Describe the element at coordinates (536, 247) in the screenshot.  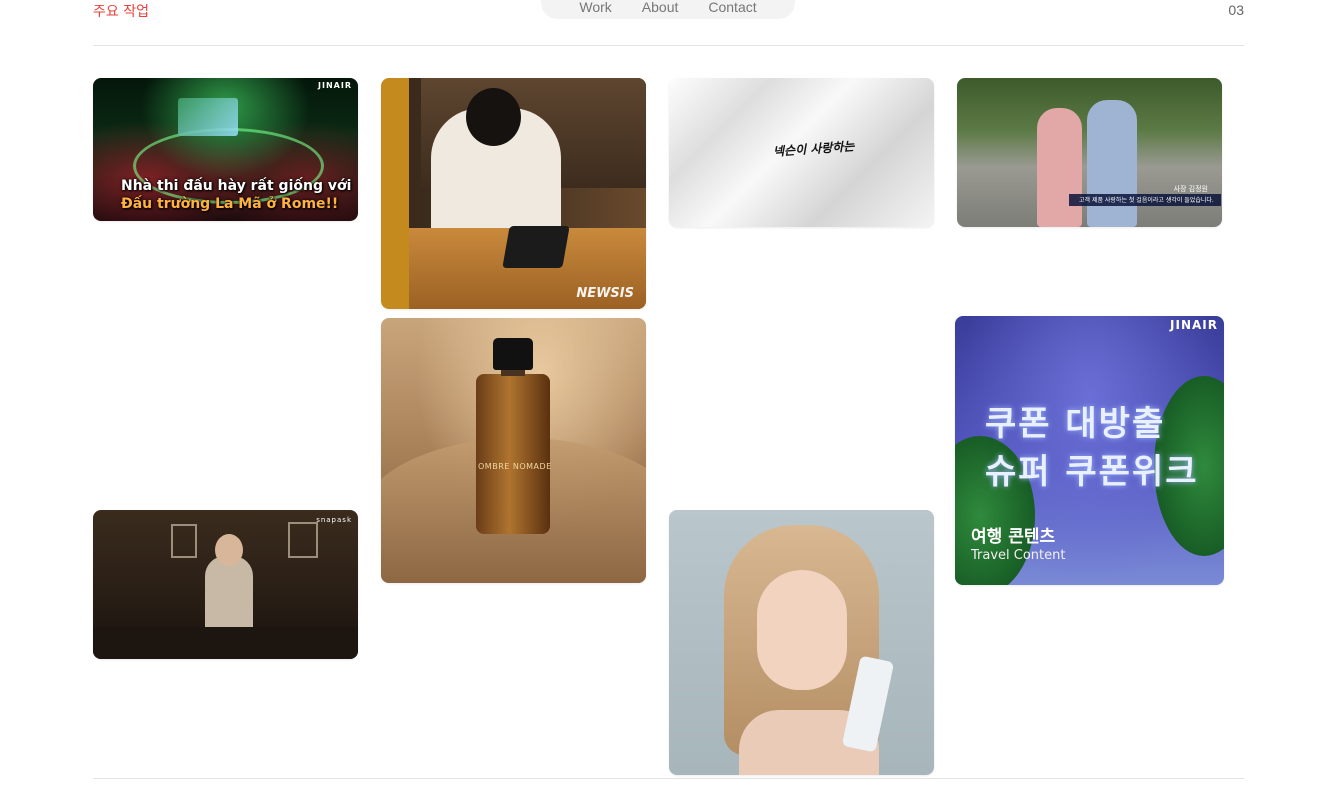
I see `tablet-device` at that location.